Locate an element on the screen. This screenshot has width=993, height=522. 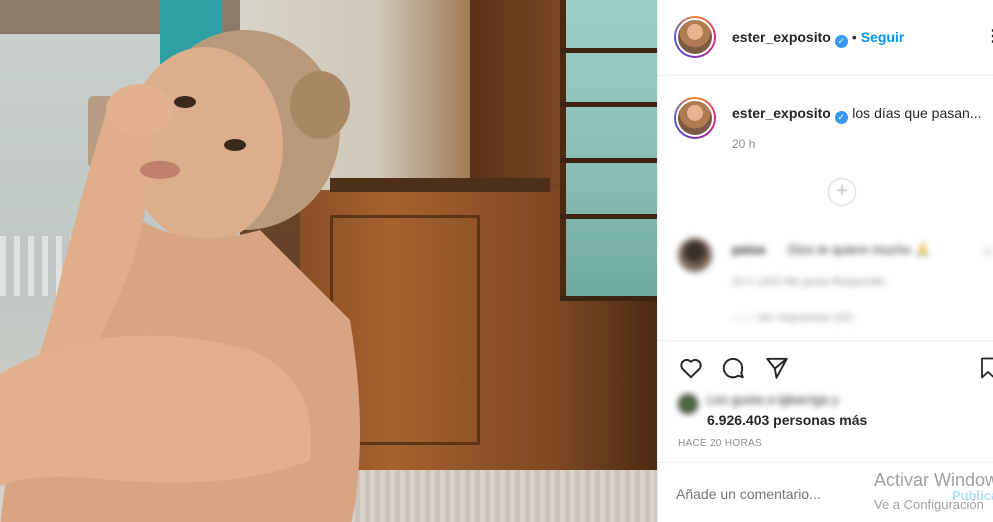
post-timestamp: HACE 20 HORAS is located at coordinates (720, 443).